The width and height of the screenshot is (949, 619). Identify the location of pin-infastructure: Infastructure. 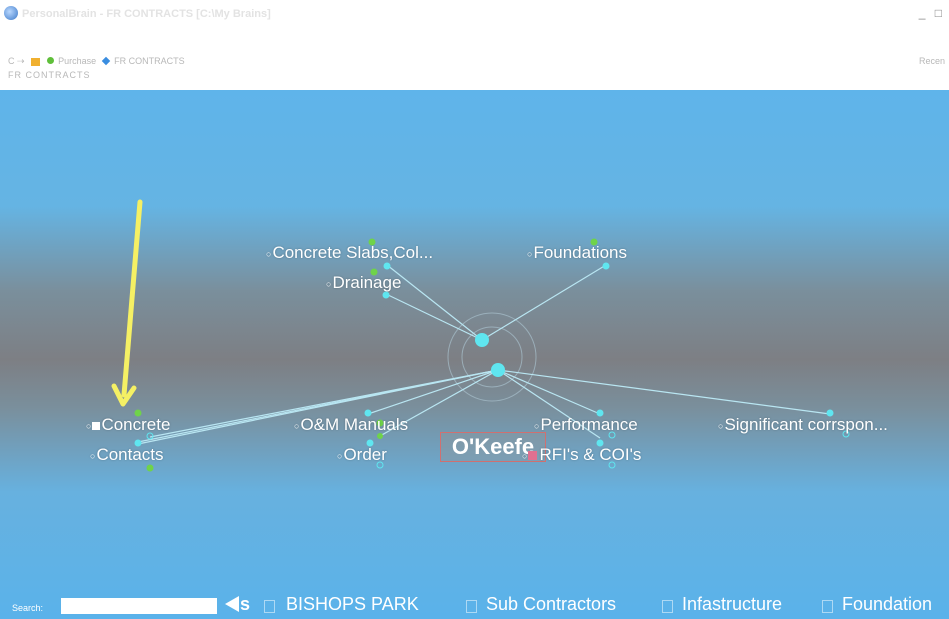
(732, 604).